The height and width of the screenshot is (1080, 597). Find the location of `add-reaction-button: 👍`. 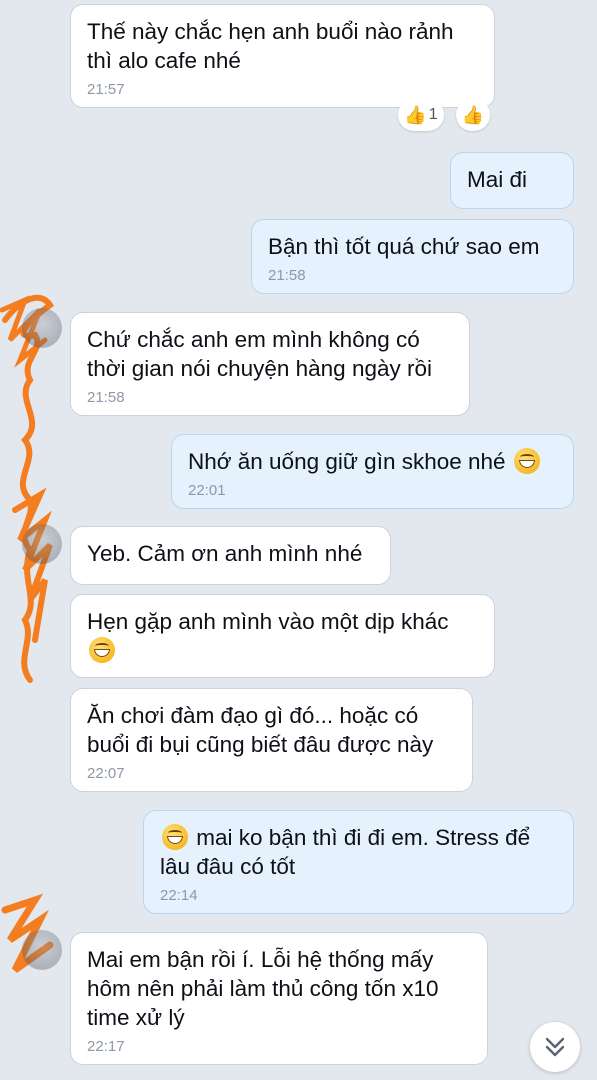

add-reaction-button: 👍 is located at coordinates (473, 115).